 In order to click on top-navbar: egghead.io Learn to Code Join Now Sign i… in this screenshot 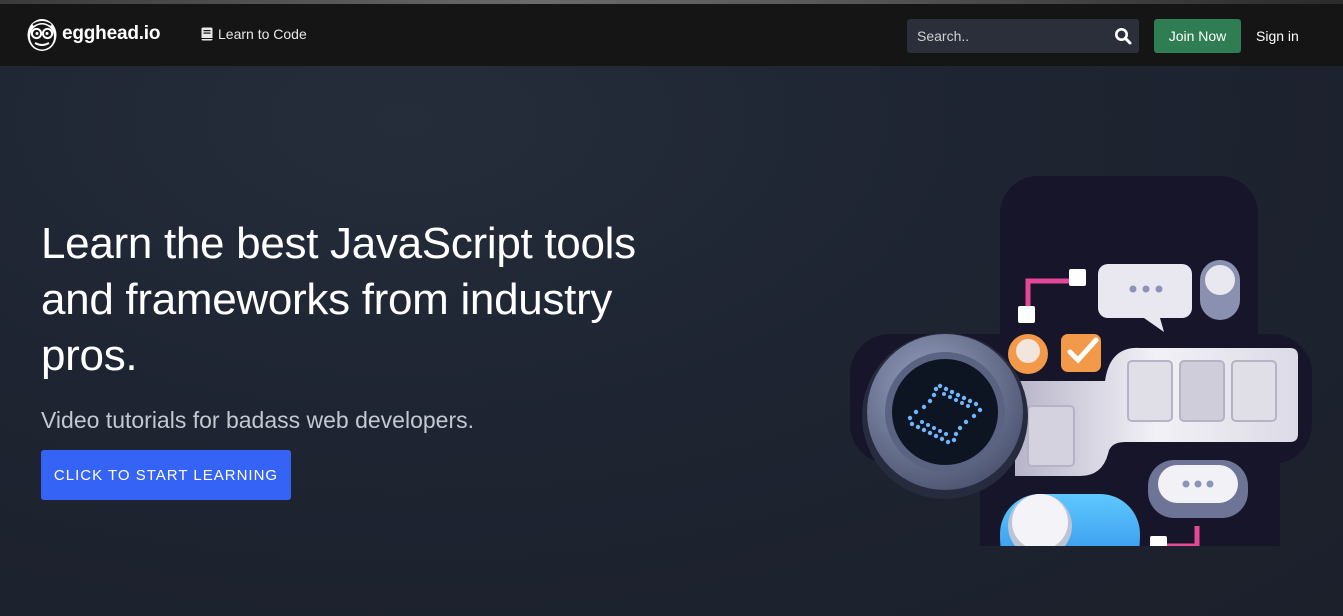, I will do `click(671, 35)`.